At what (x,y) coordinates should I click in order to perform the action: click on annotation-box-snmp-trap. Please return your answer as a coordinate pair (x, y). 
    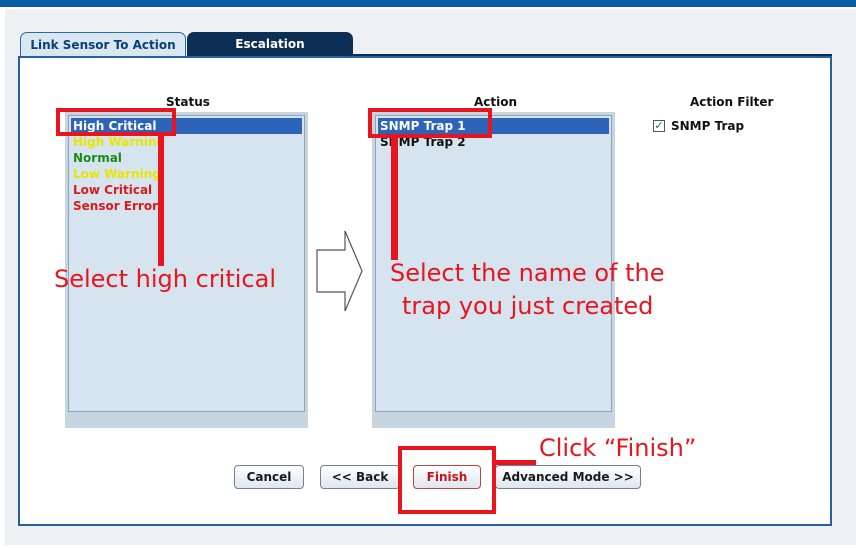
    Looking at the image, I should click on (430, 123).